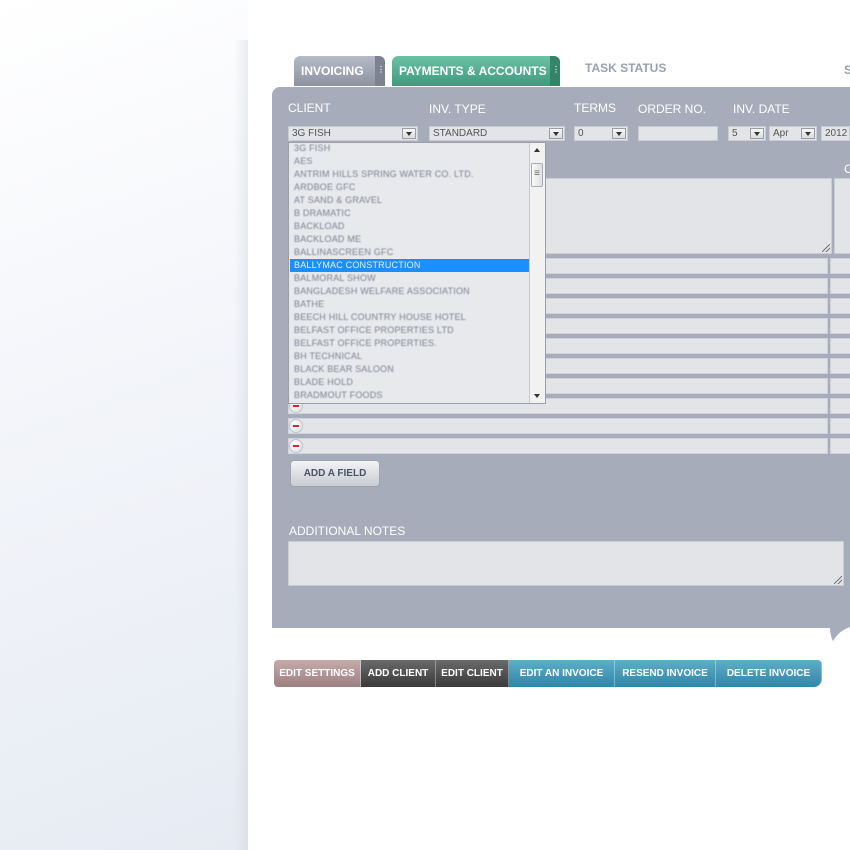 The image size is (850, 850). What do you see at coordinates (398, 673) in the screenshot?
I see `add-client-button: ADD CLIENT` at bounding box center [398, 673].